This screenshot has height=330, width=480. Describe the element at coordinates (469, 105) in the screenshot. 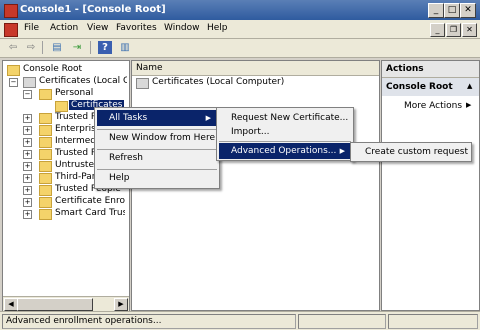

I see `chevron-right-icon: ▶` at that location.